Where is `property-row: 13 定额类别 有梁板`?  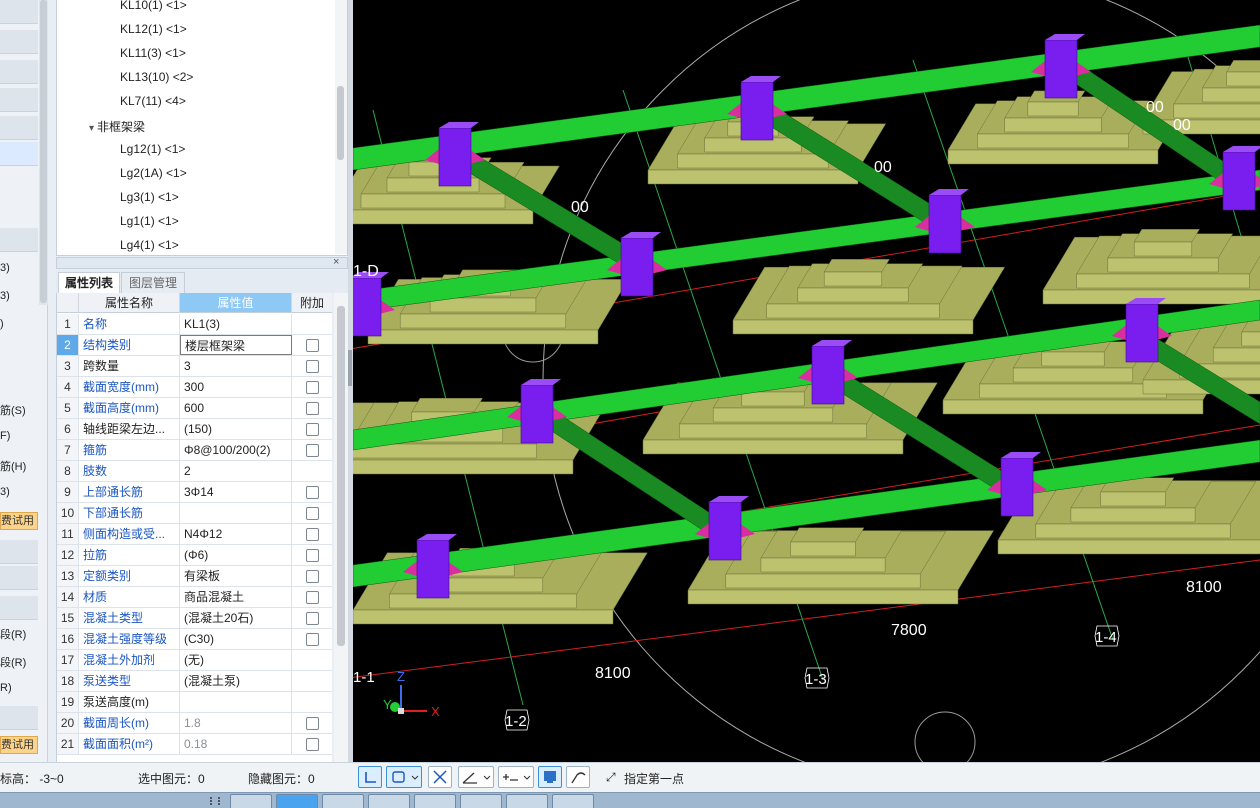
property-row: 13 定额类别 有梁板 is located at coordinates (194, 576).